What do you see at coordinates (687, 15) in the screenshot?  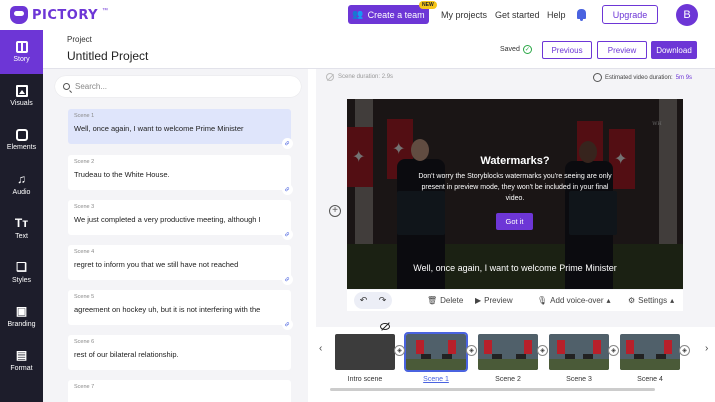 I see `avatar: B` at bounding box center [687, 15].